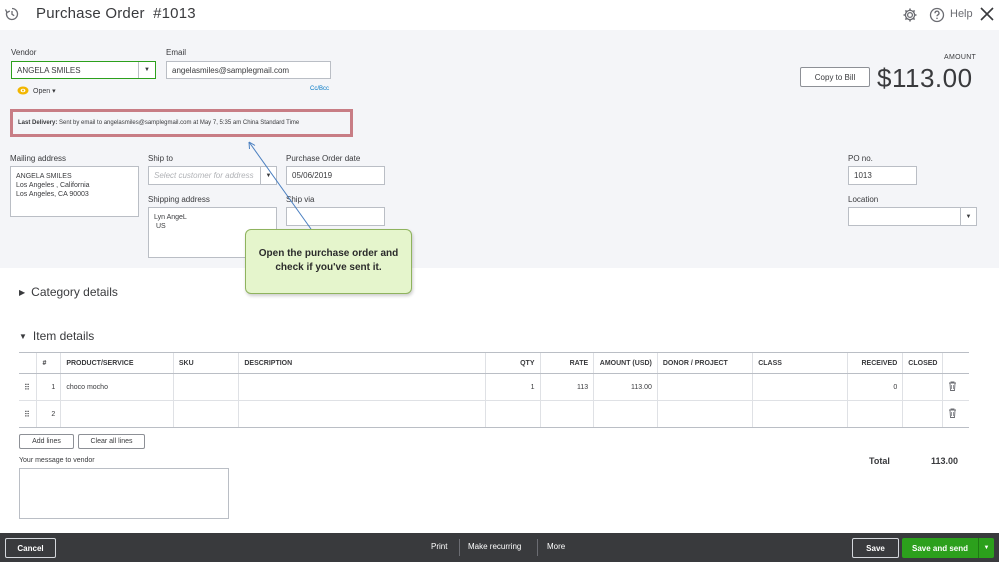 This screenshot has width=999, height=562. What do you see at coordinates (860, 158) in the screenshot?
I see `po-no-label: PO no.` at bounding box center [860, 158].